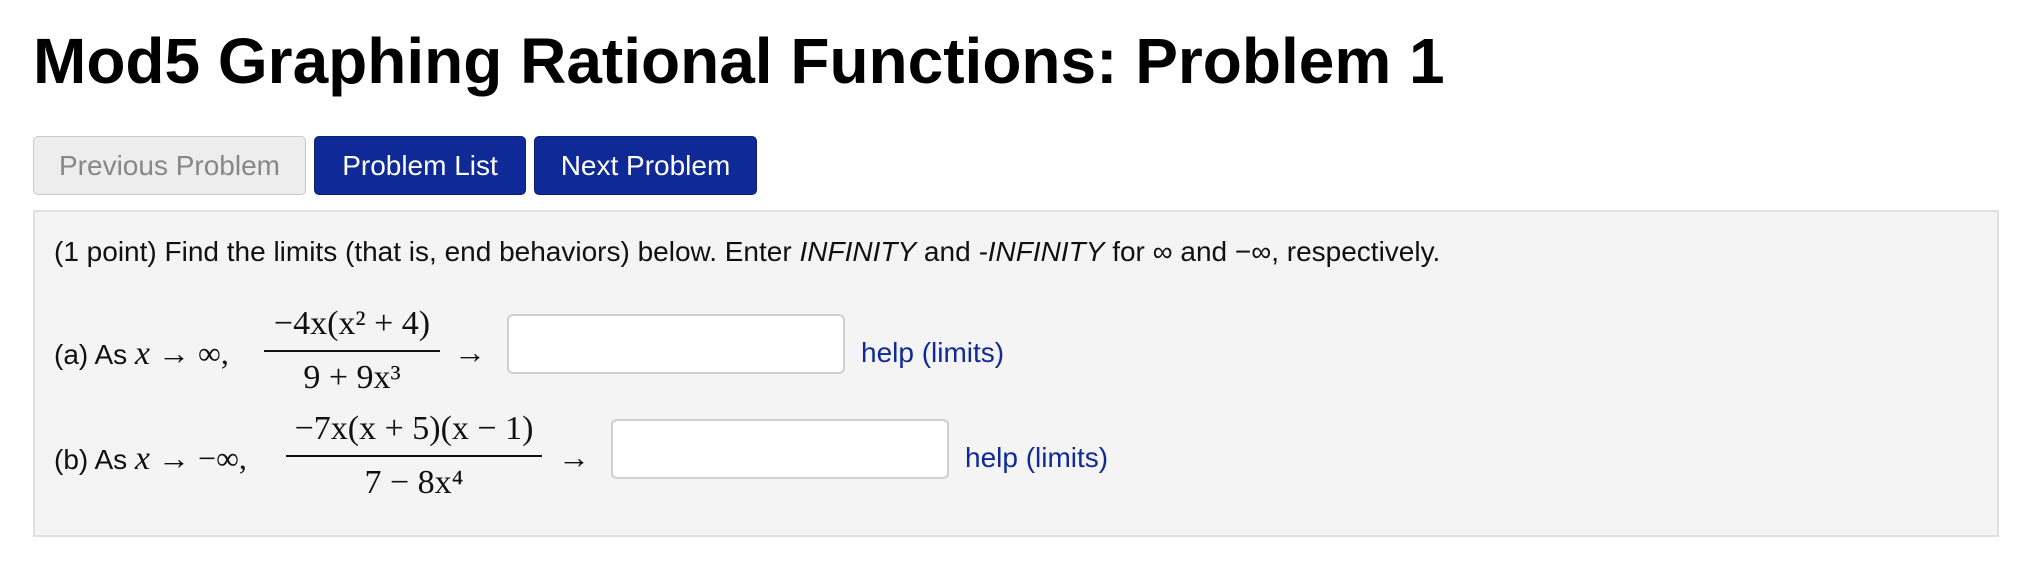 The width and height of the screenshot is (2033, 575). I want to click on part-b-fraction: −7x(x + 5)(x − 1) 7 − 8x⁴, so click(414, 456).